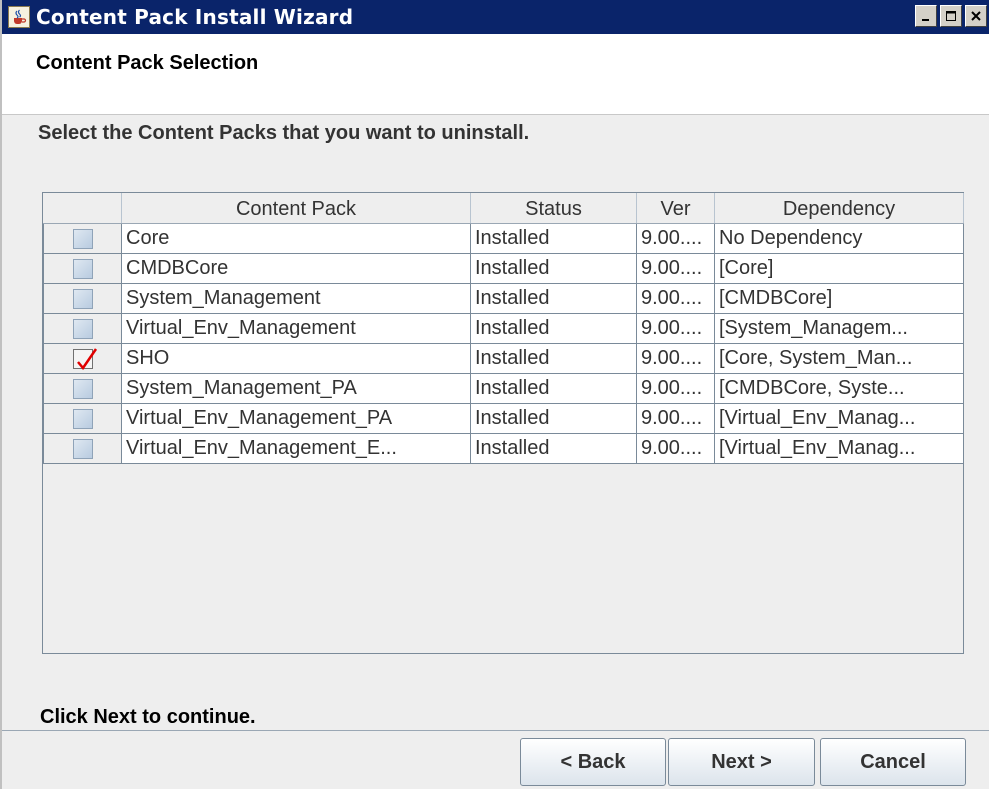 This screenshot has height=789, width=989. Describe the element at coordinates (296, 298) in the screenshot. I see `cell-content-pack: System_Management` at that location.